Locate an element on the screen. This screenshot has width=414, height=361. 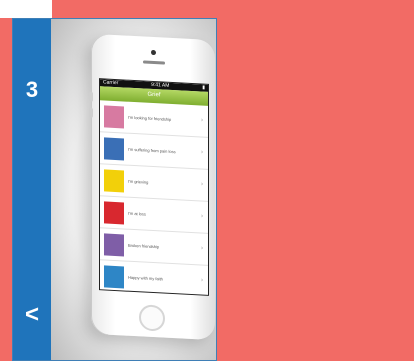
list-item-label: Happy with my faith is located at coordinates (145, 278).